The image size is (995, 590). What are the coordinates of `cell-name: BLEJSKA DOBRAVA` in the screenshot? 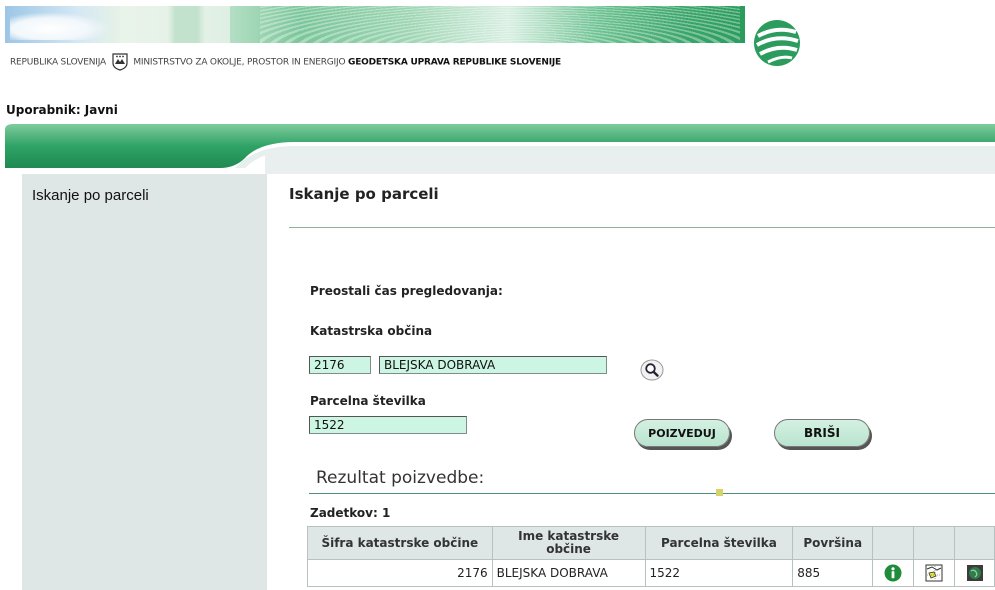 It's located at (568, 573).